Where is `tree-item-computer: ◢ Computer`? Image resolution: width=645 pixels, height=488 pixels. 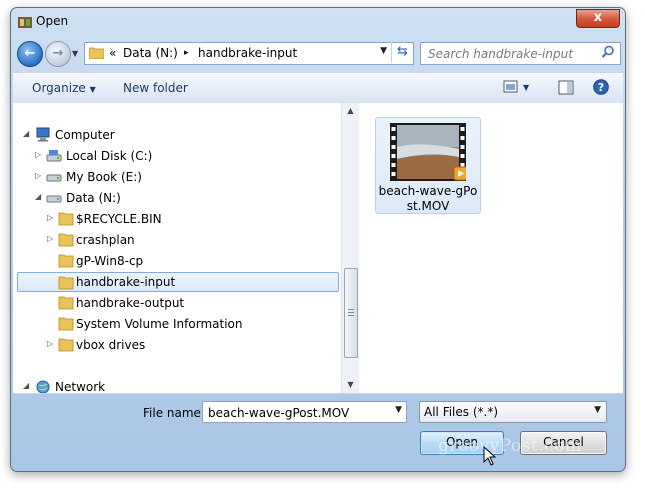
tree-item-computer: ◢ Computer is located at coordinates (176, 135).